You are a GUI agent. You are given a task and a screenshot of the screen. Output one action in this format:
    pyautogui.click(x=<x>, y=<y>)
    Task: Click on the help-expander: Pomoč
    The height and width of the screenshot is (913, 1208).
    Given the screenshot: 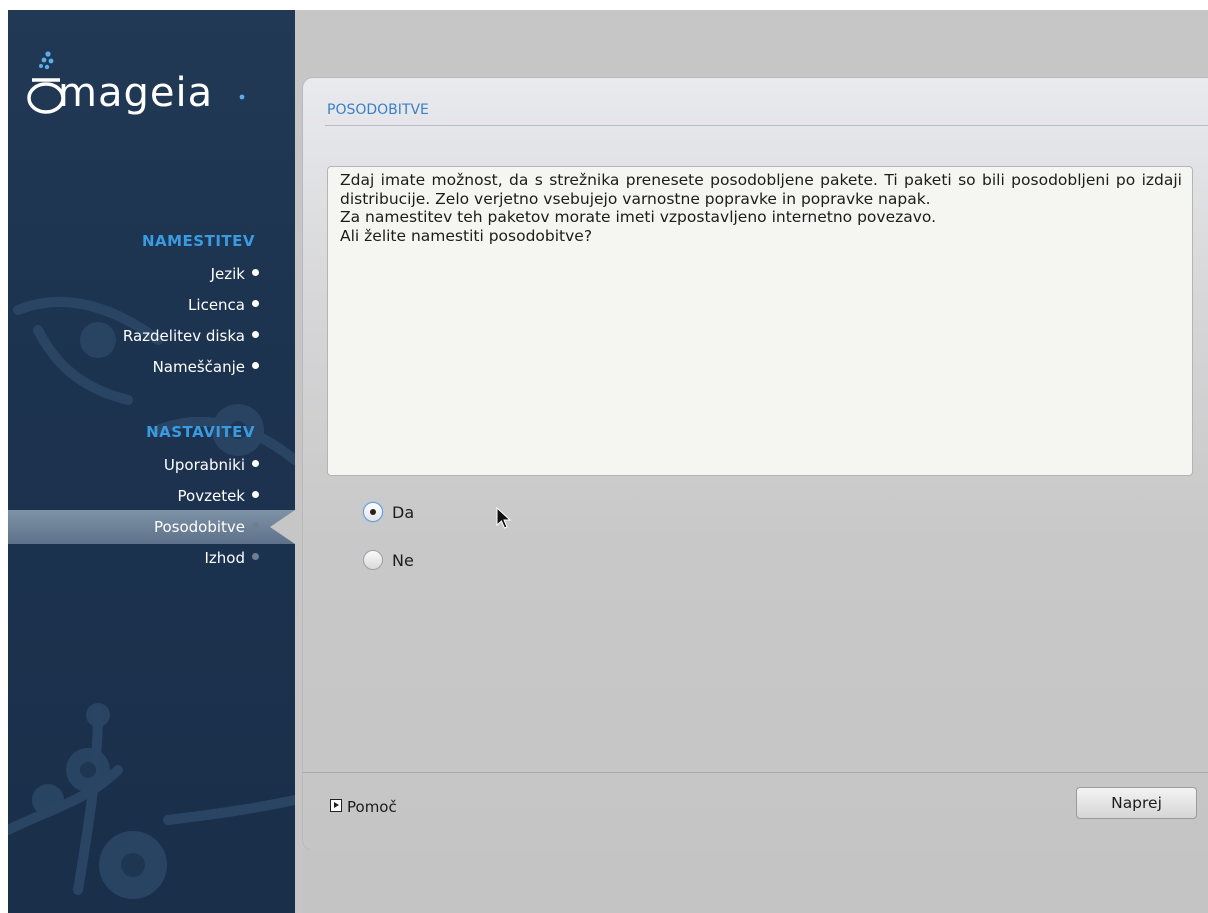 What is the action you would take?
    pyautogui.click(x=363, y=807)
    